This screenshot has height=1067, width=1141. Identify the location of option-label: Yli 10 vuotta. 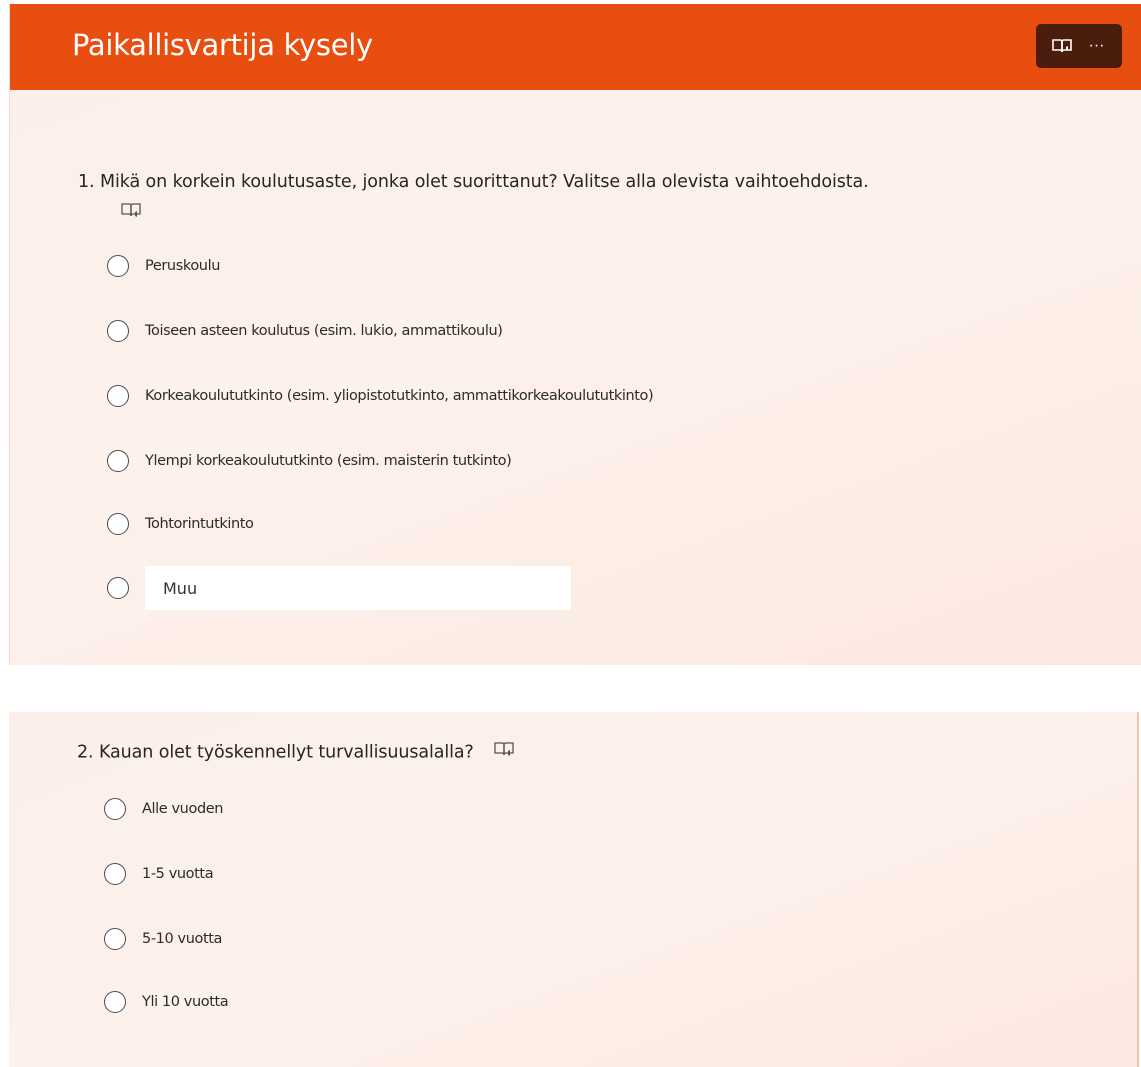
(185, 1002).